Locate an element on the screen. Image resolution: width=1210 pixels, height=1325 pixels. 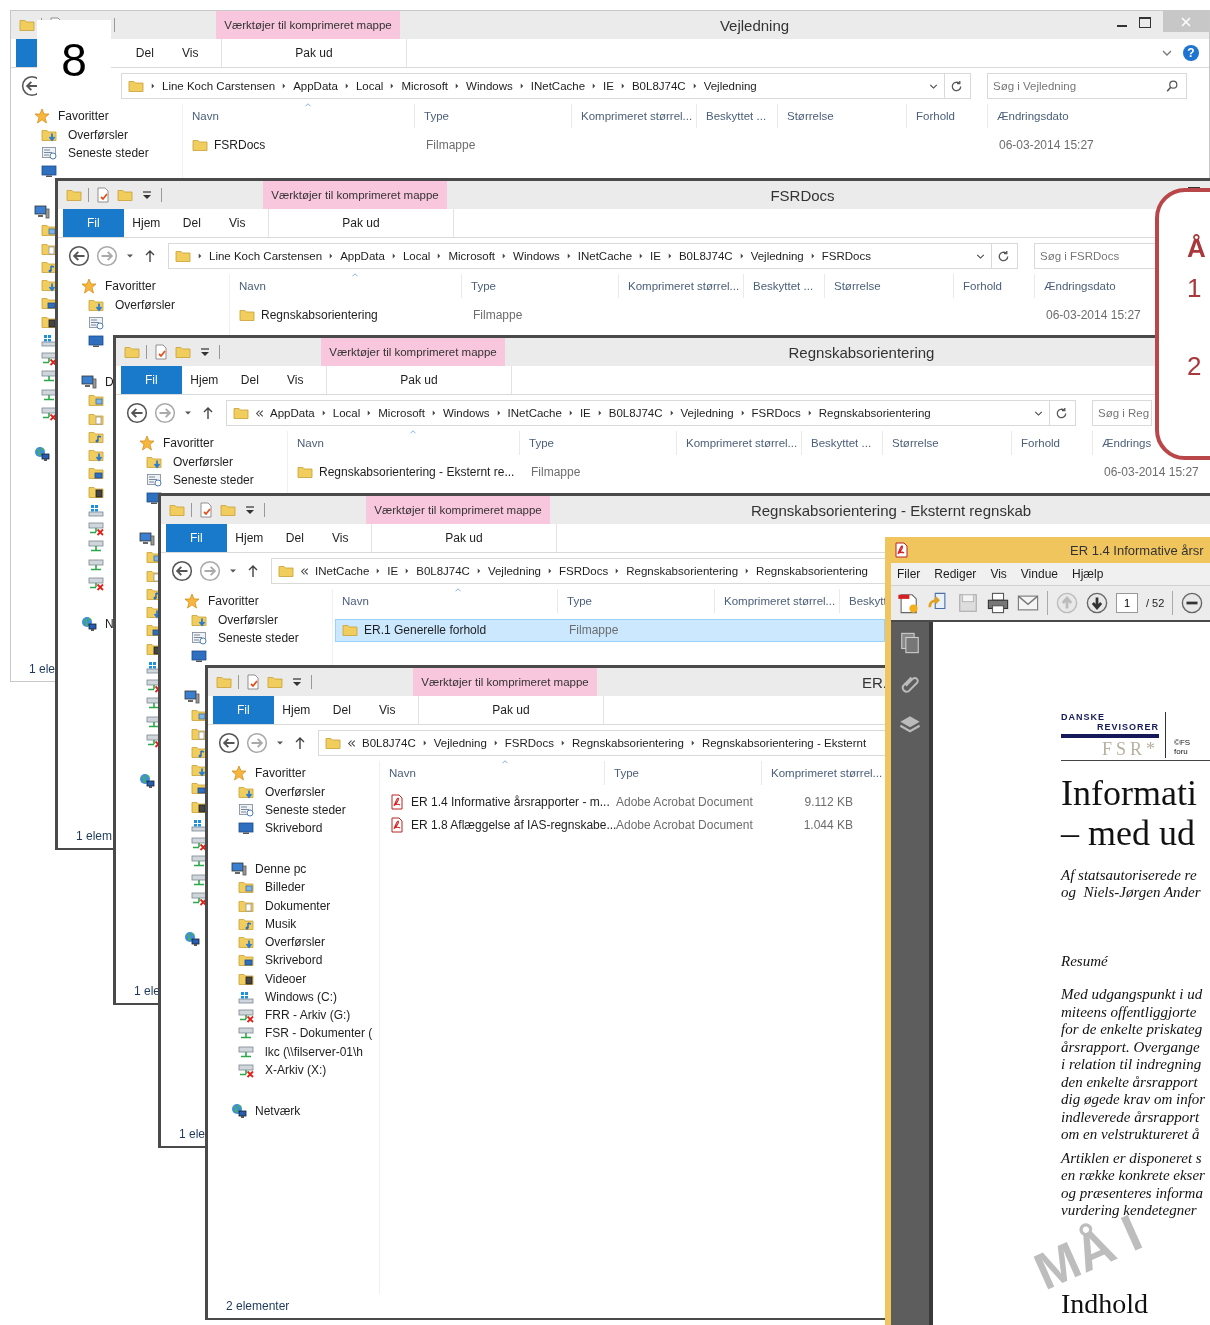
nav-item: Videoer is located at coordinates (257, 978).